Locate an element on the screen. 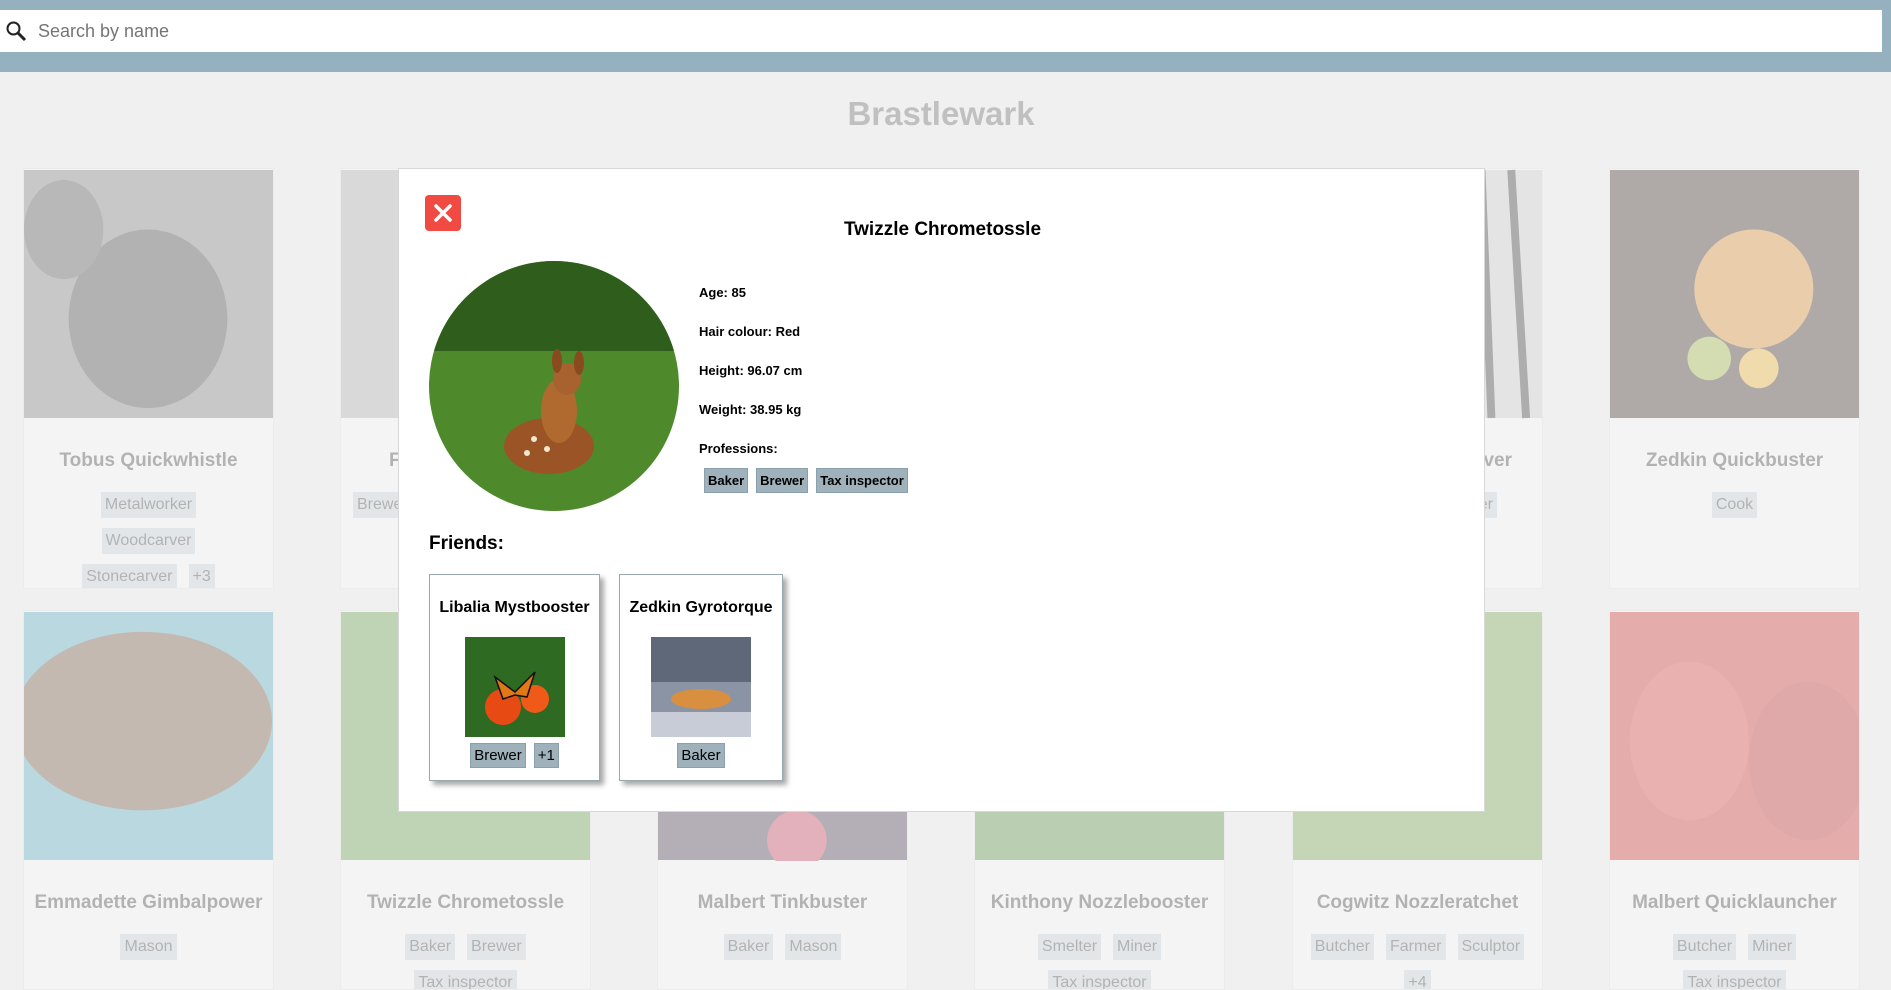 This screenshot has height=990, width=1891. profession-tag: Farmer is located at coordinates (1415, 947).